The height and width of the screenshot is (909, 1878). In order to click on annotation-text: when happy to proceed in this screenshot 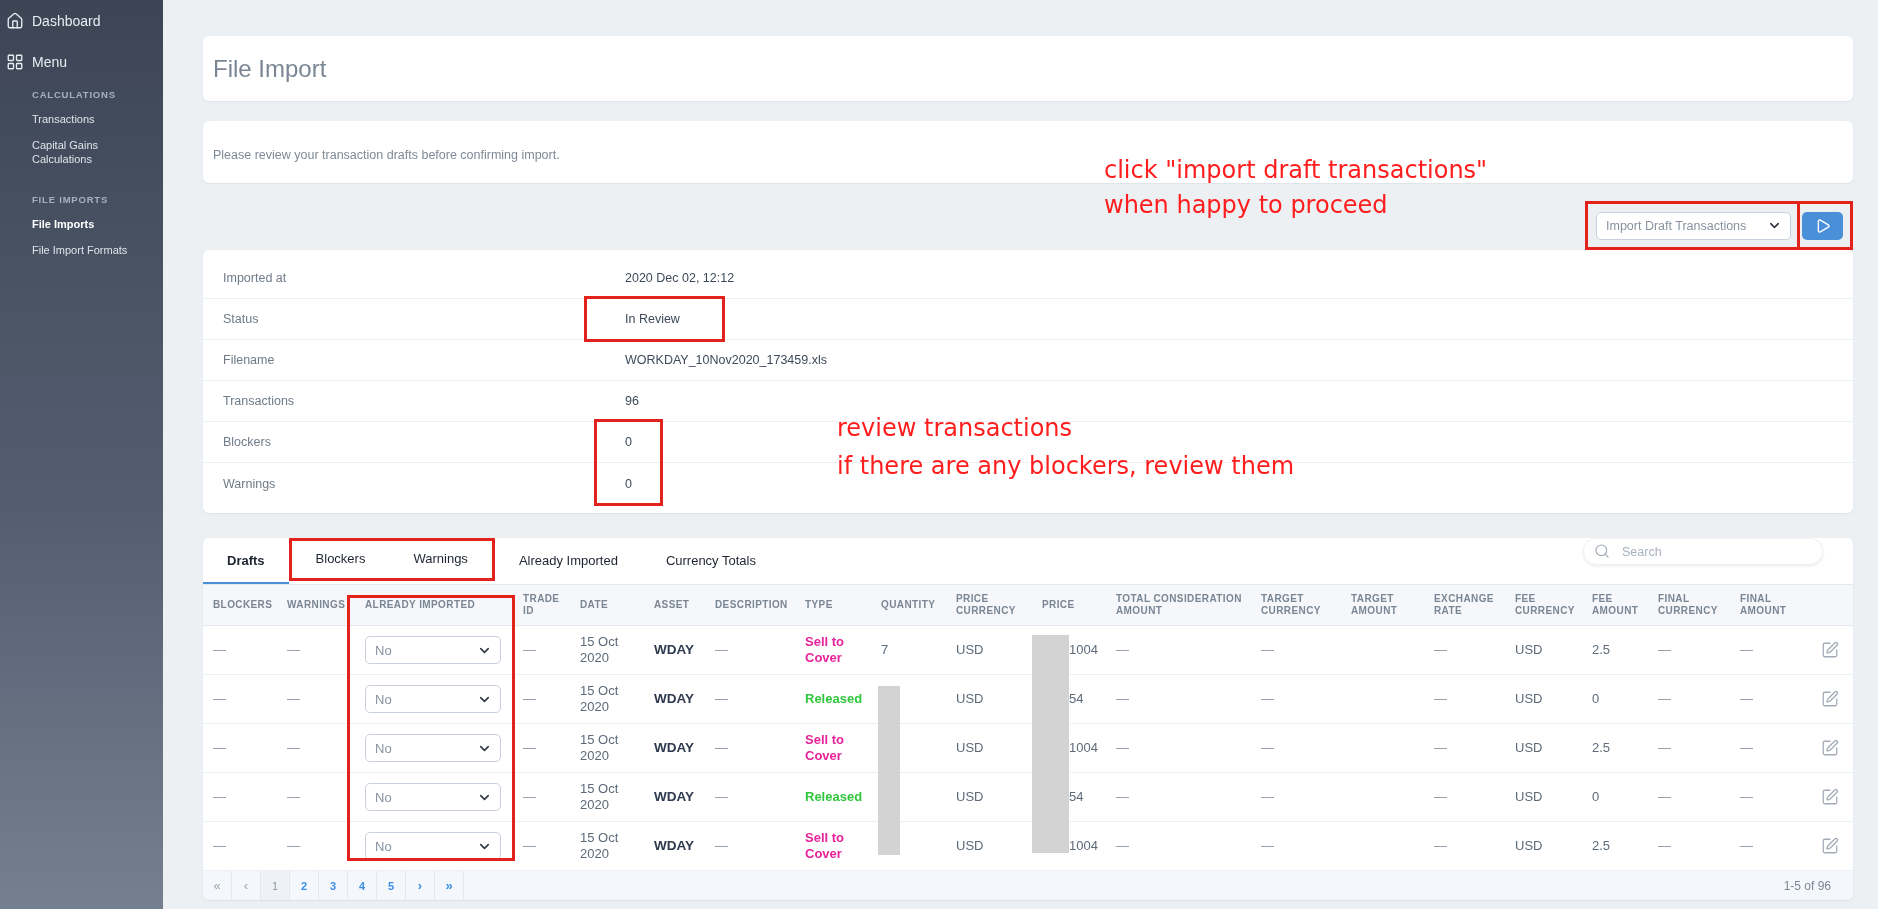, I will do `click(1246, 205)`.